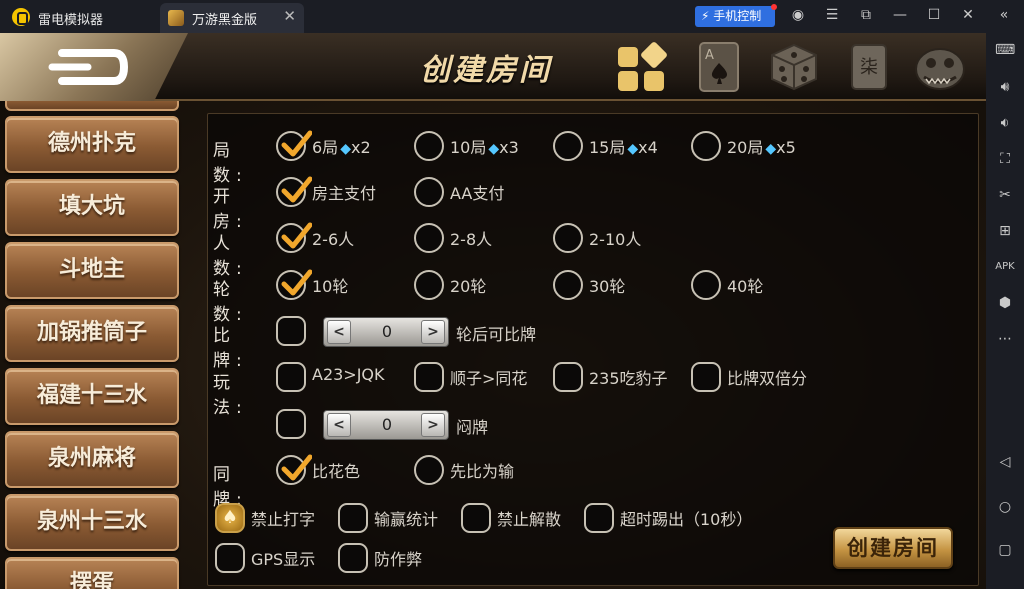 This screenshot has height=589, width=1024. What do you see at coordinates (648, 147) in the screenshot?
I see `option-cost: x4` at bounding box center [648, 147].